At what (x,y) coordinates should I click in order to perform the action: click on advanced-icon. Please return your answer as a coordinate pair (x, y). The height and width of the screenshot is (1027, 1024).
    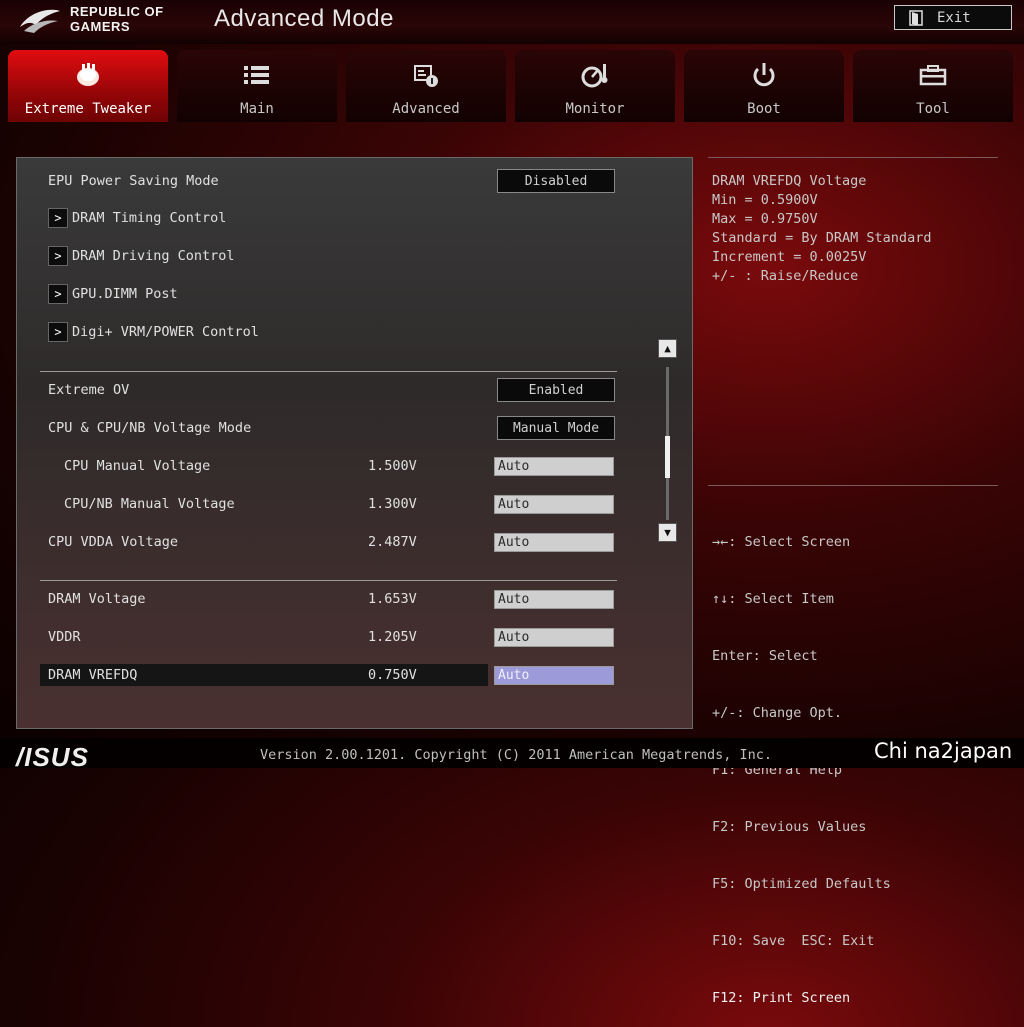
    Looking at the image, I should click on (426, 76).